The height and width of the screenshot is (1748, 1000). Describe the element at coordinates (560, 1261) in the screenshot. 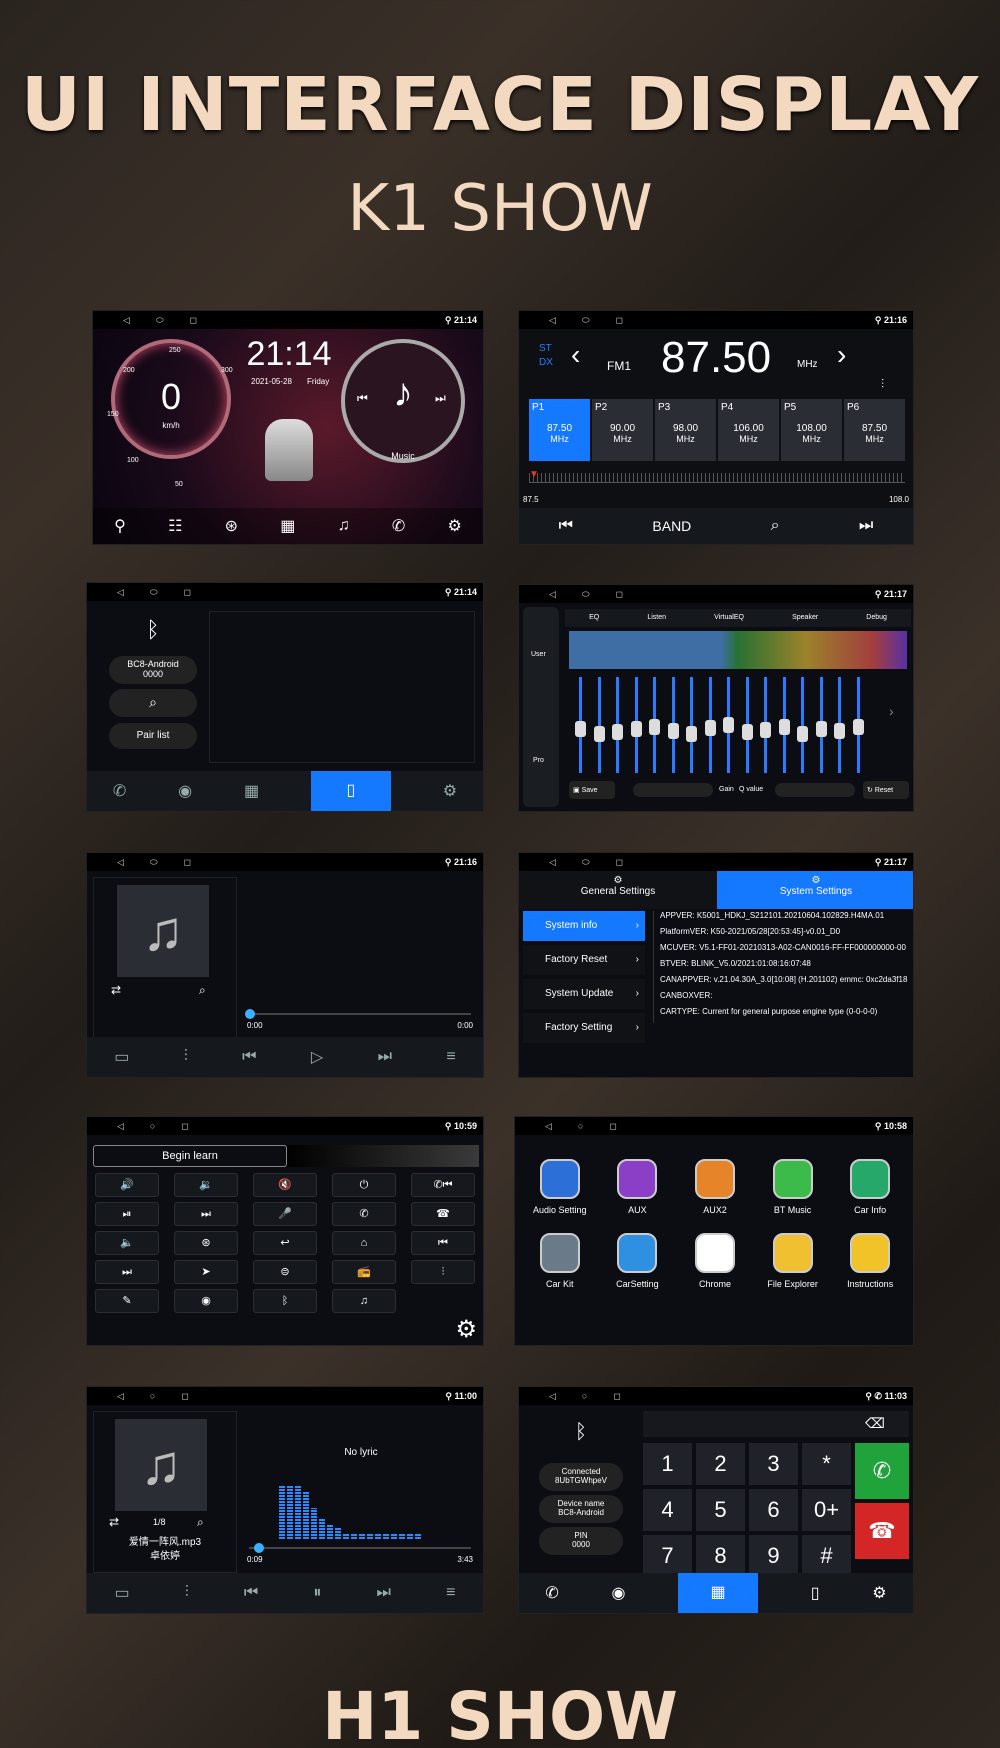

I see `app-car-kit: Car Kit` at that location.